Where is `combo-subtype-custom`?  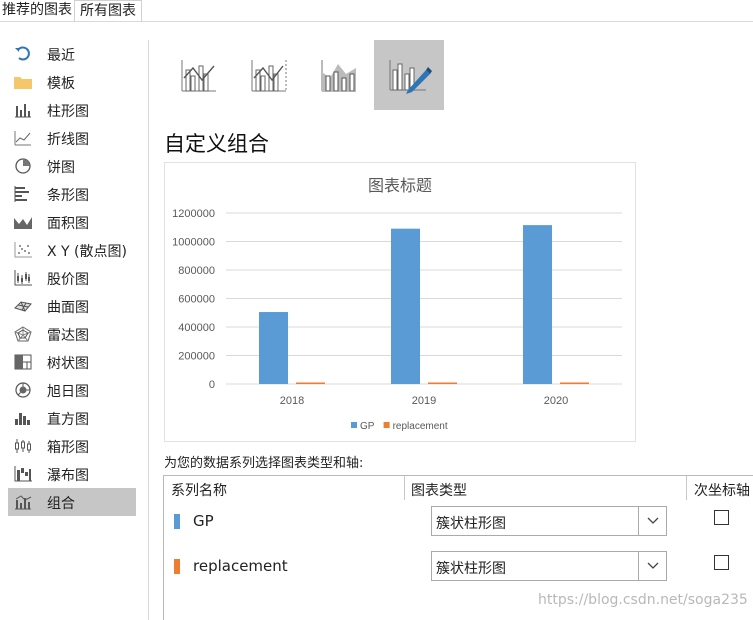 combo-subtype-custom is located at coordinates (409, 75).